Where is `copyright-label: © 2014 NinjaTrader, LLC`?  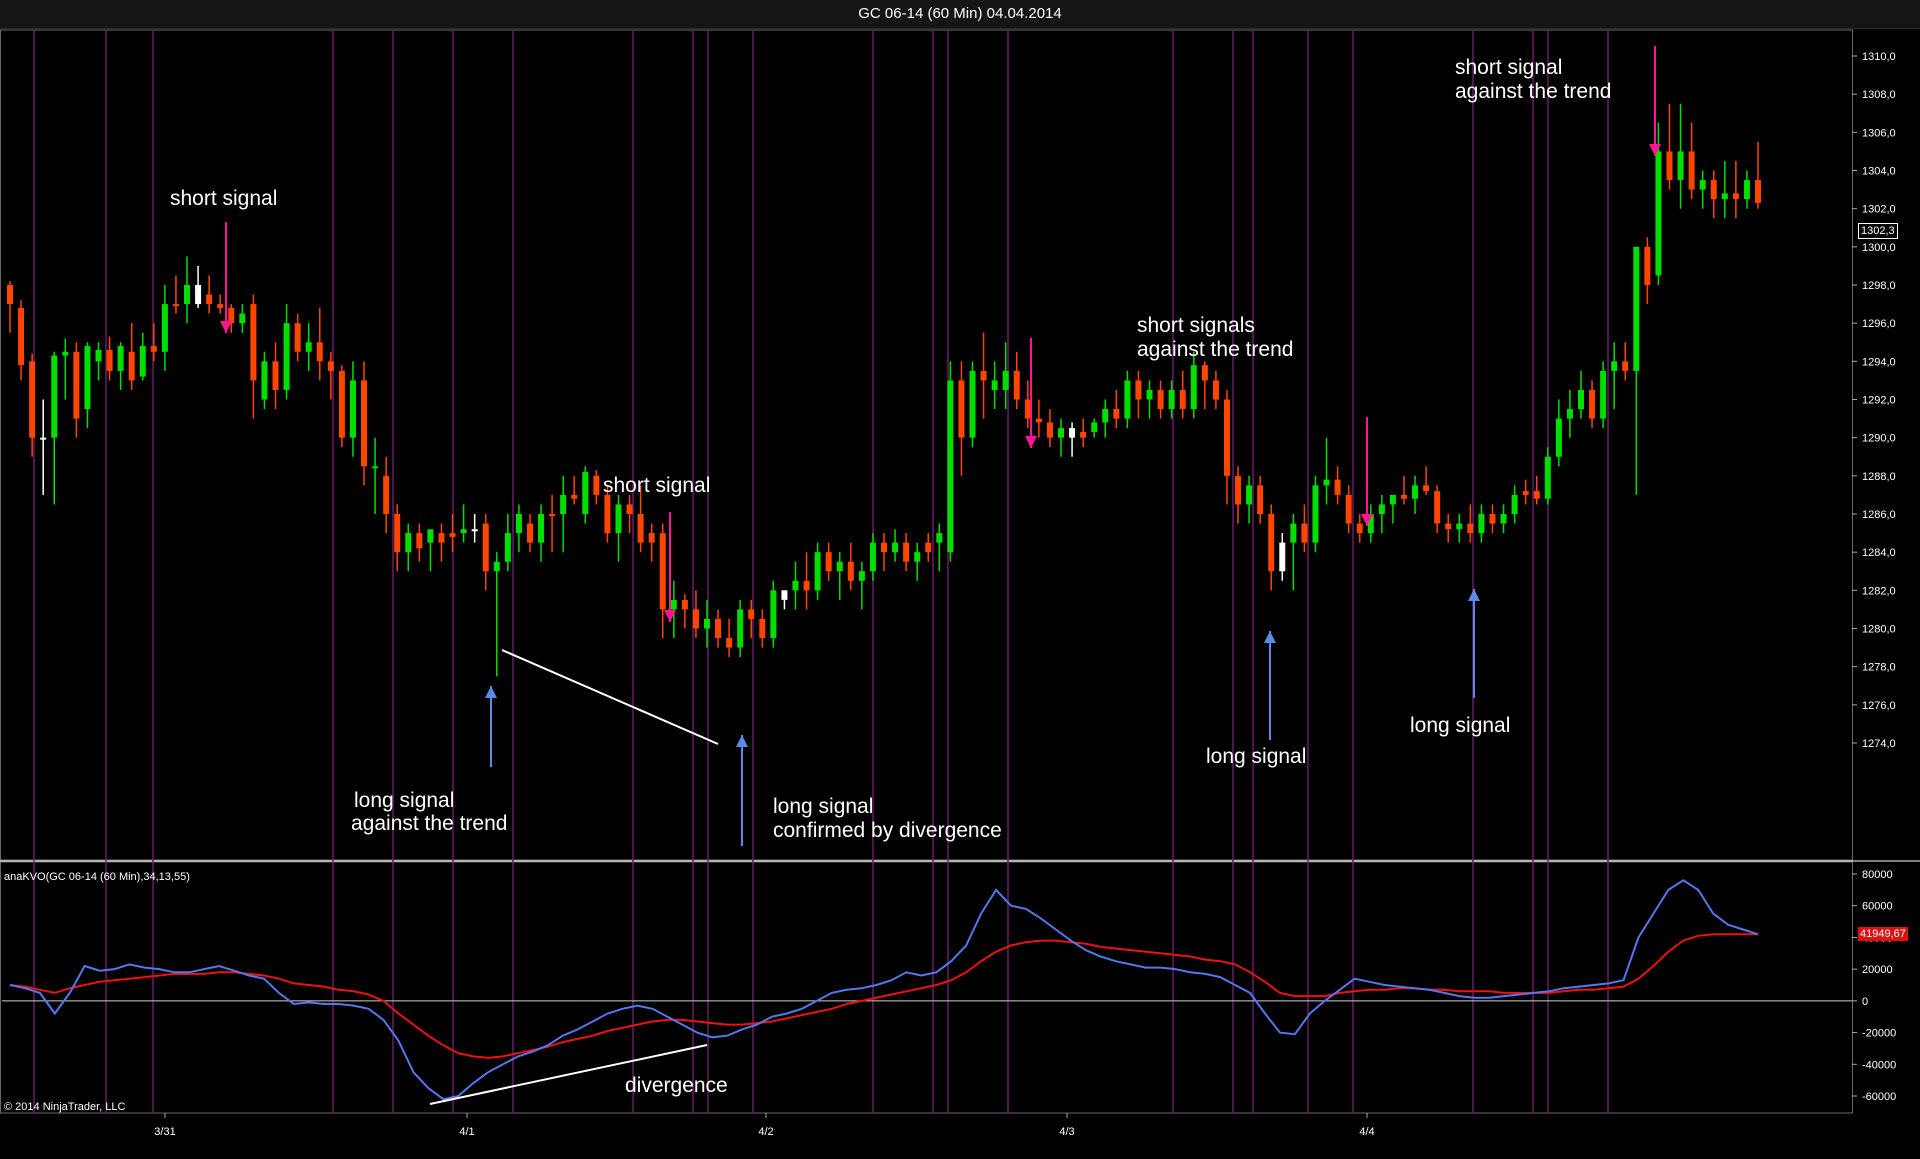 copyright-label: © 2014 NinjaTrader, LLC is located at coordinates (65, 1107).